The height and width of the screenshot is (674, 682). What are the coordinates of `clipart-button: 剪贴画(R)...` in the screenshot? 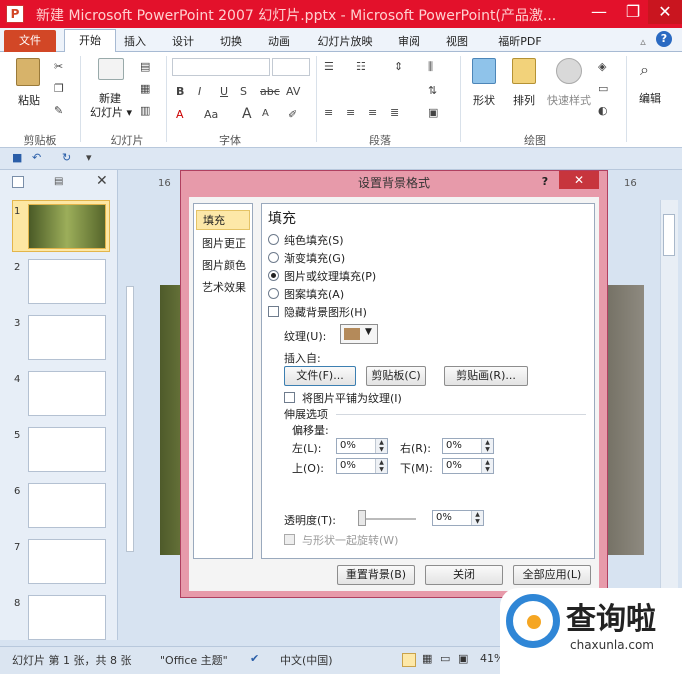 It's located at (486, 376).